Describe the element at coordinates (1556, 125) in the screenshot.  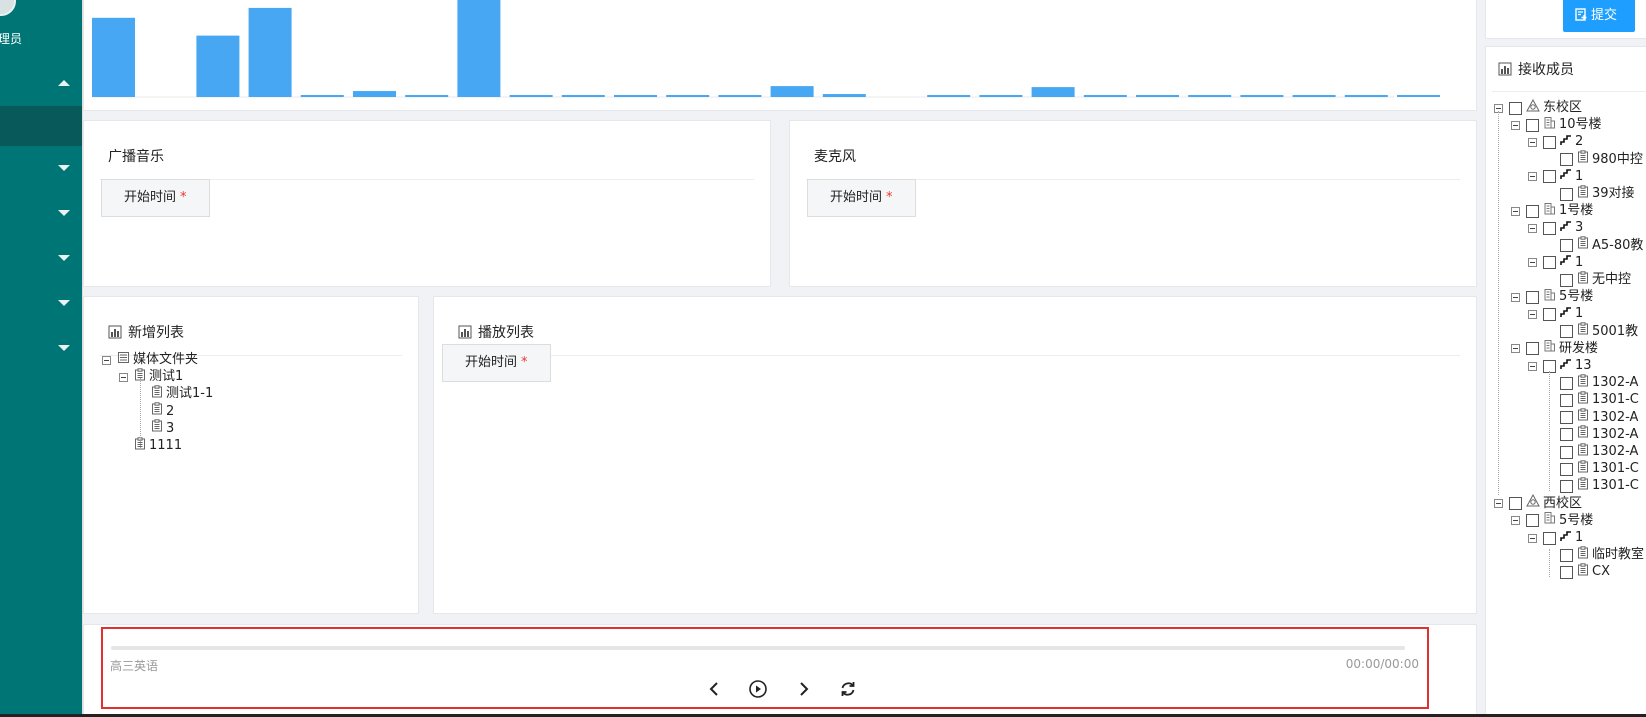
I see `receiver-node: 10号楼` at that location.